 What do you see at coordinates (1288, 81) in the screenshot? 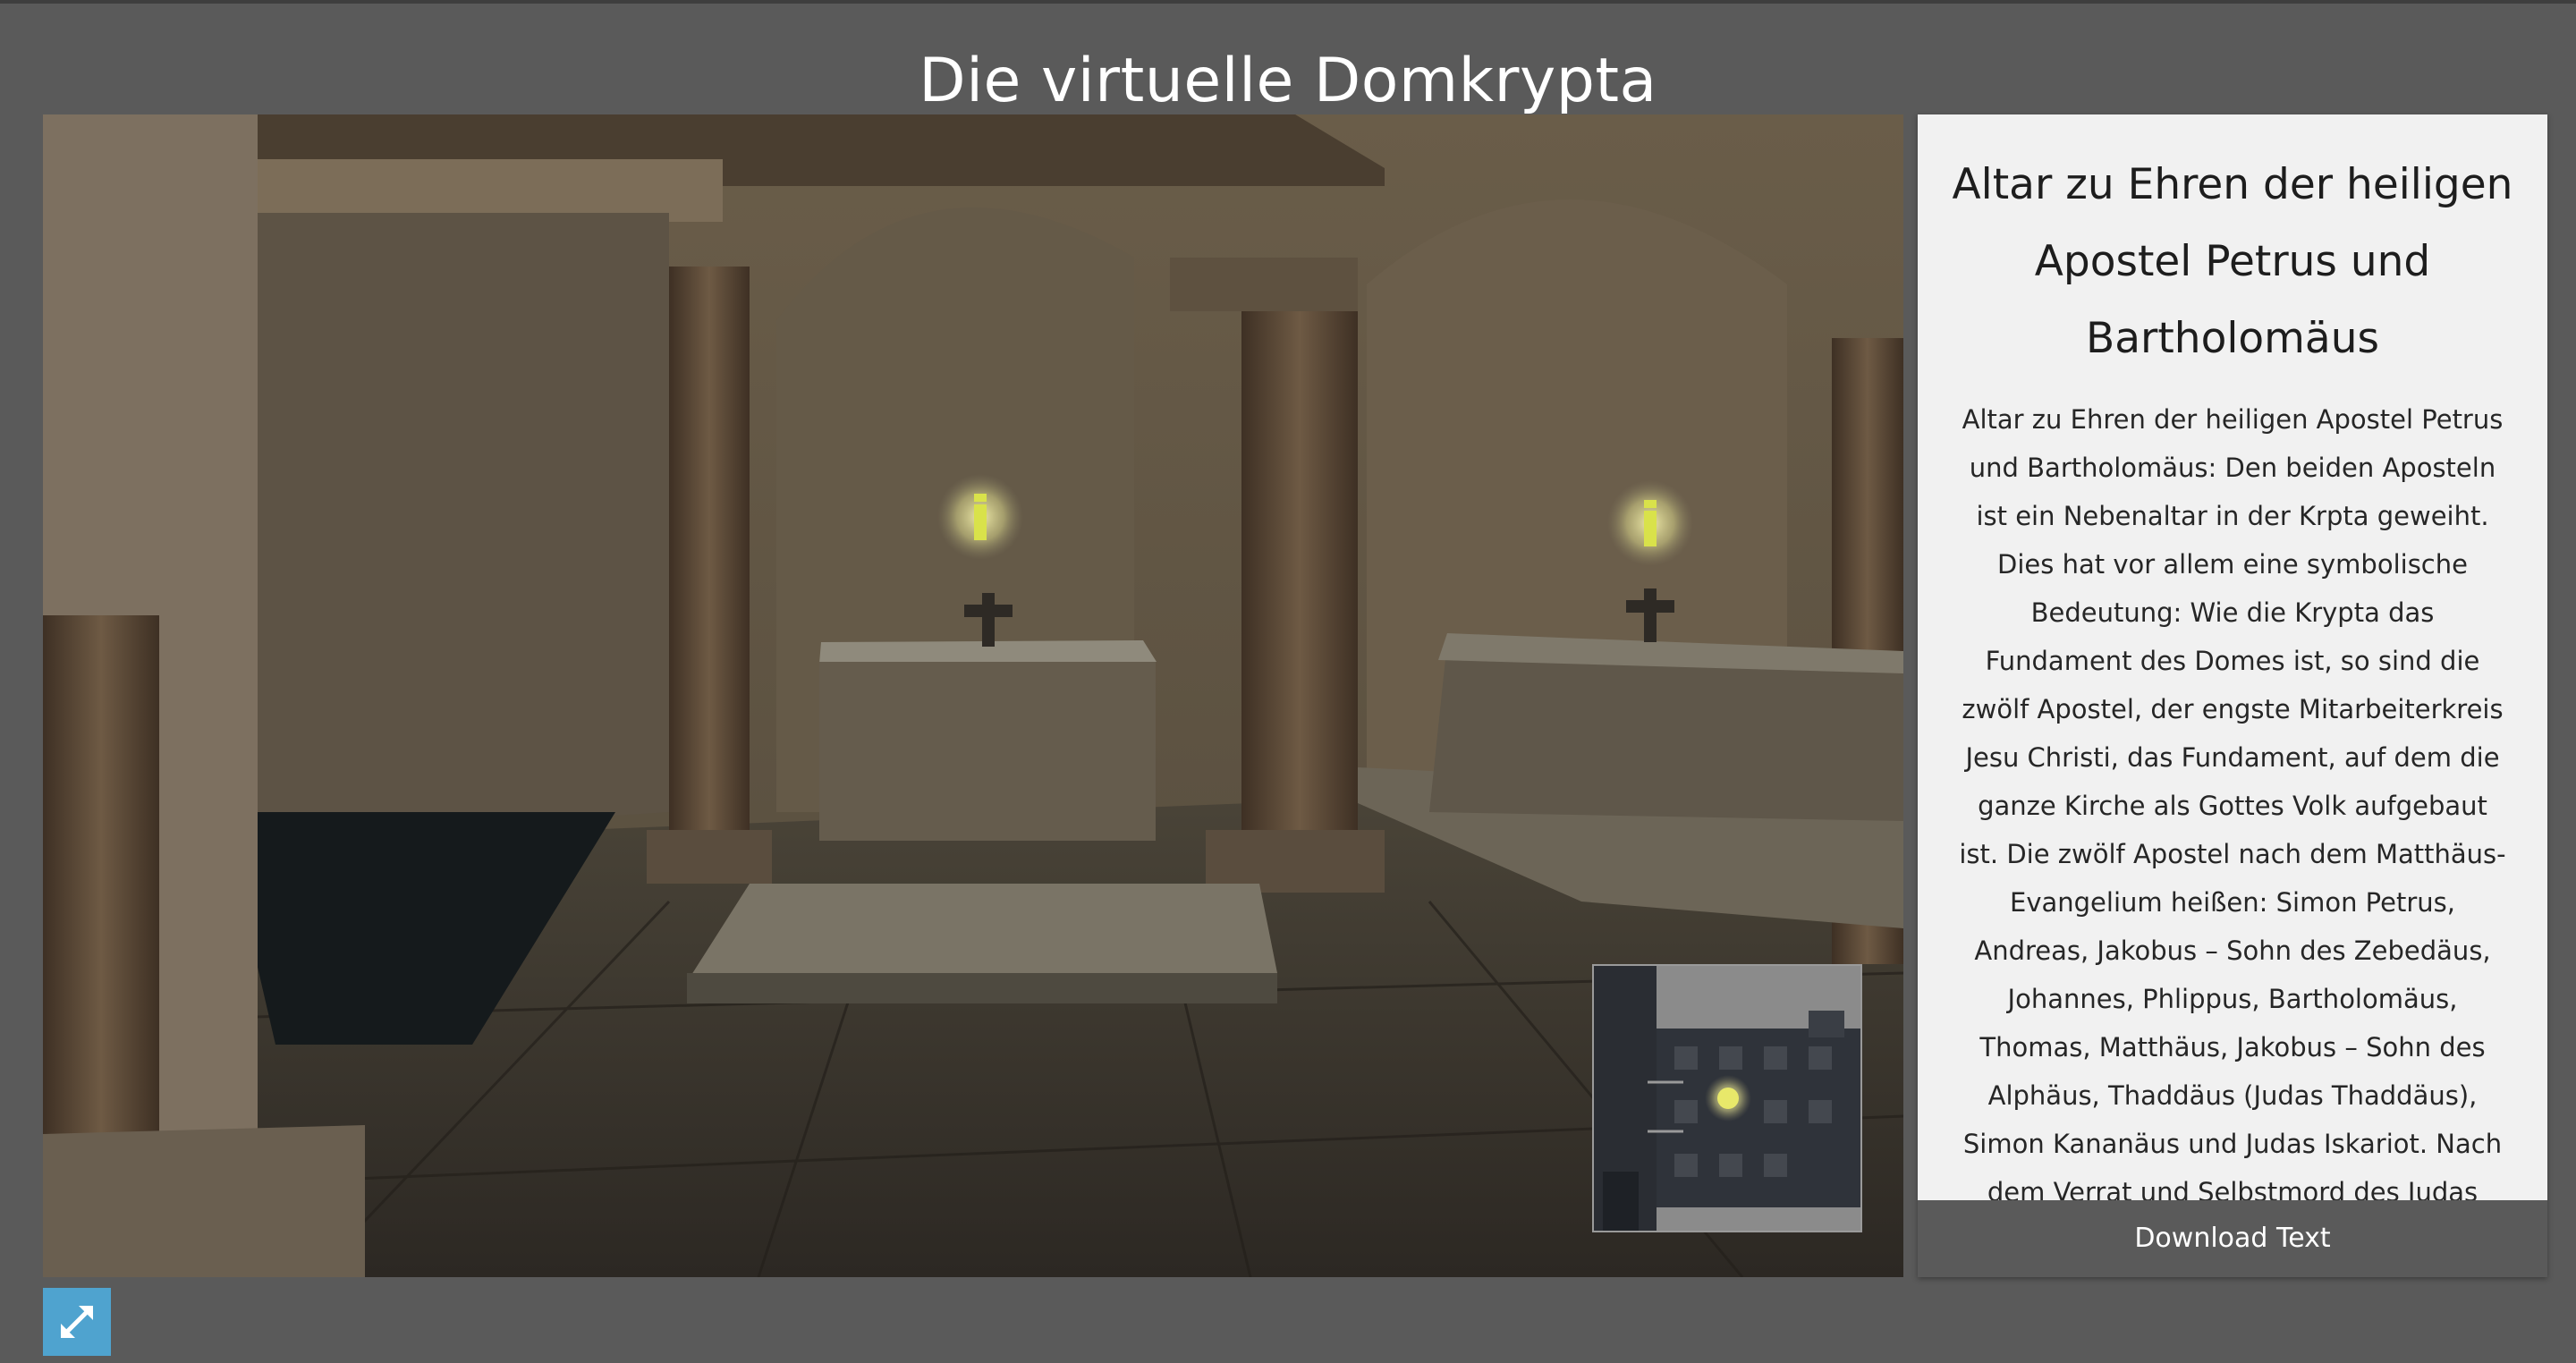
I see `page-title: Die virtuelle Domkrypta` at bounding box center [1288, 81].